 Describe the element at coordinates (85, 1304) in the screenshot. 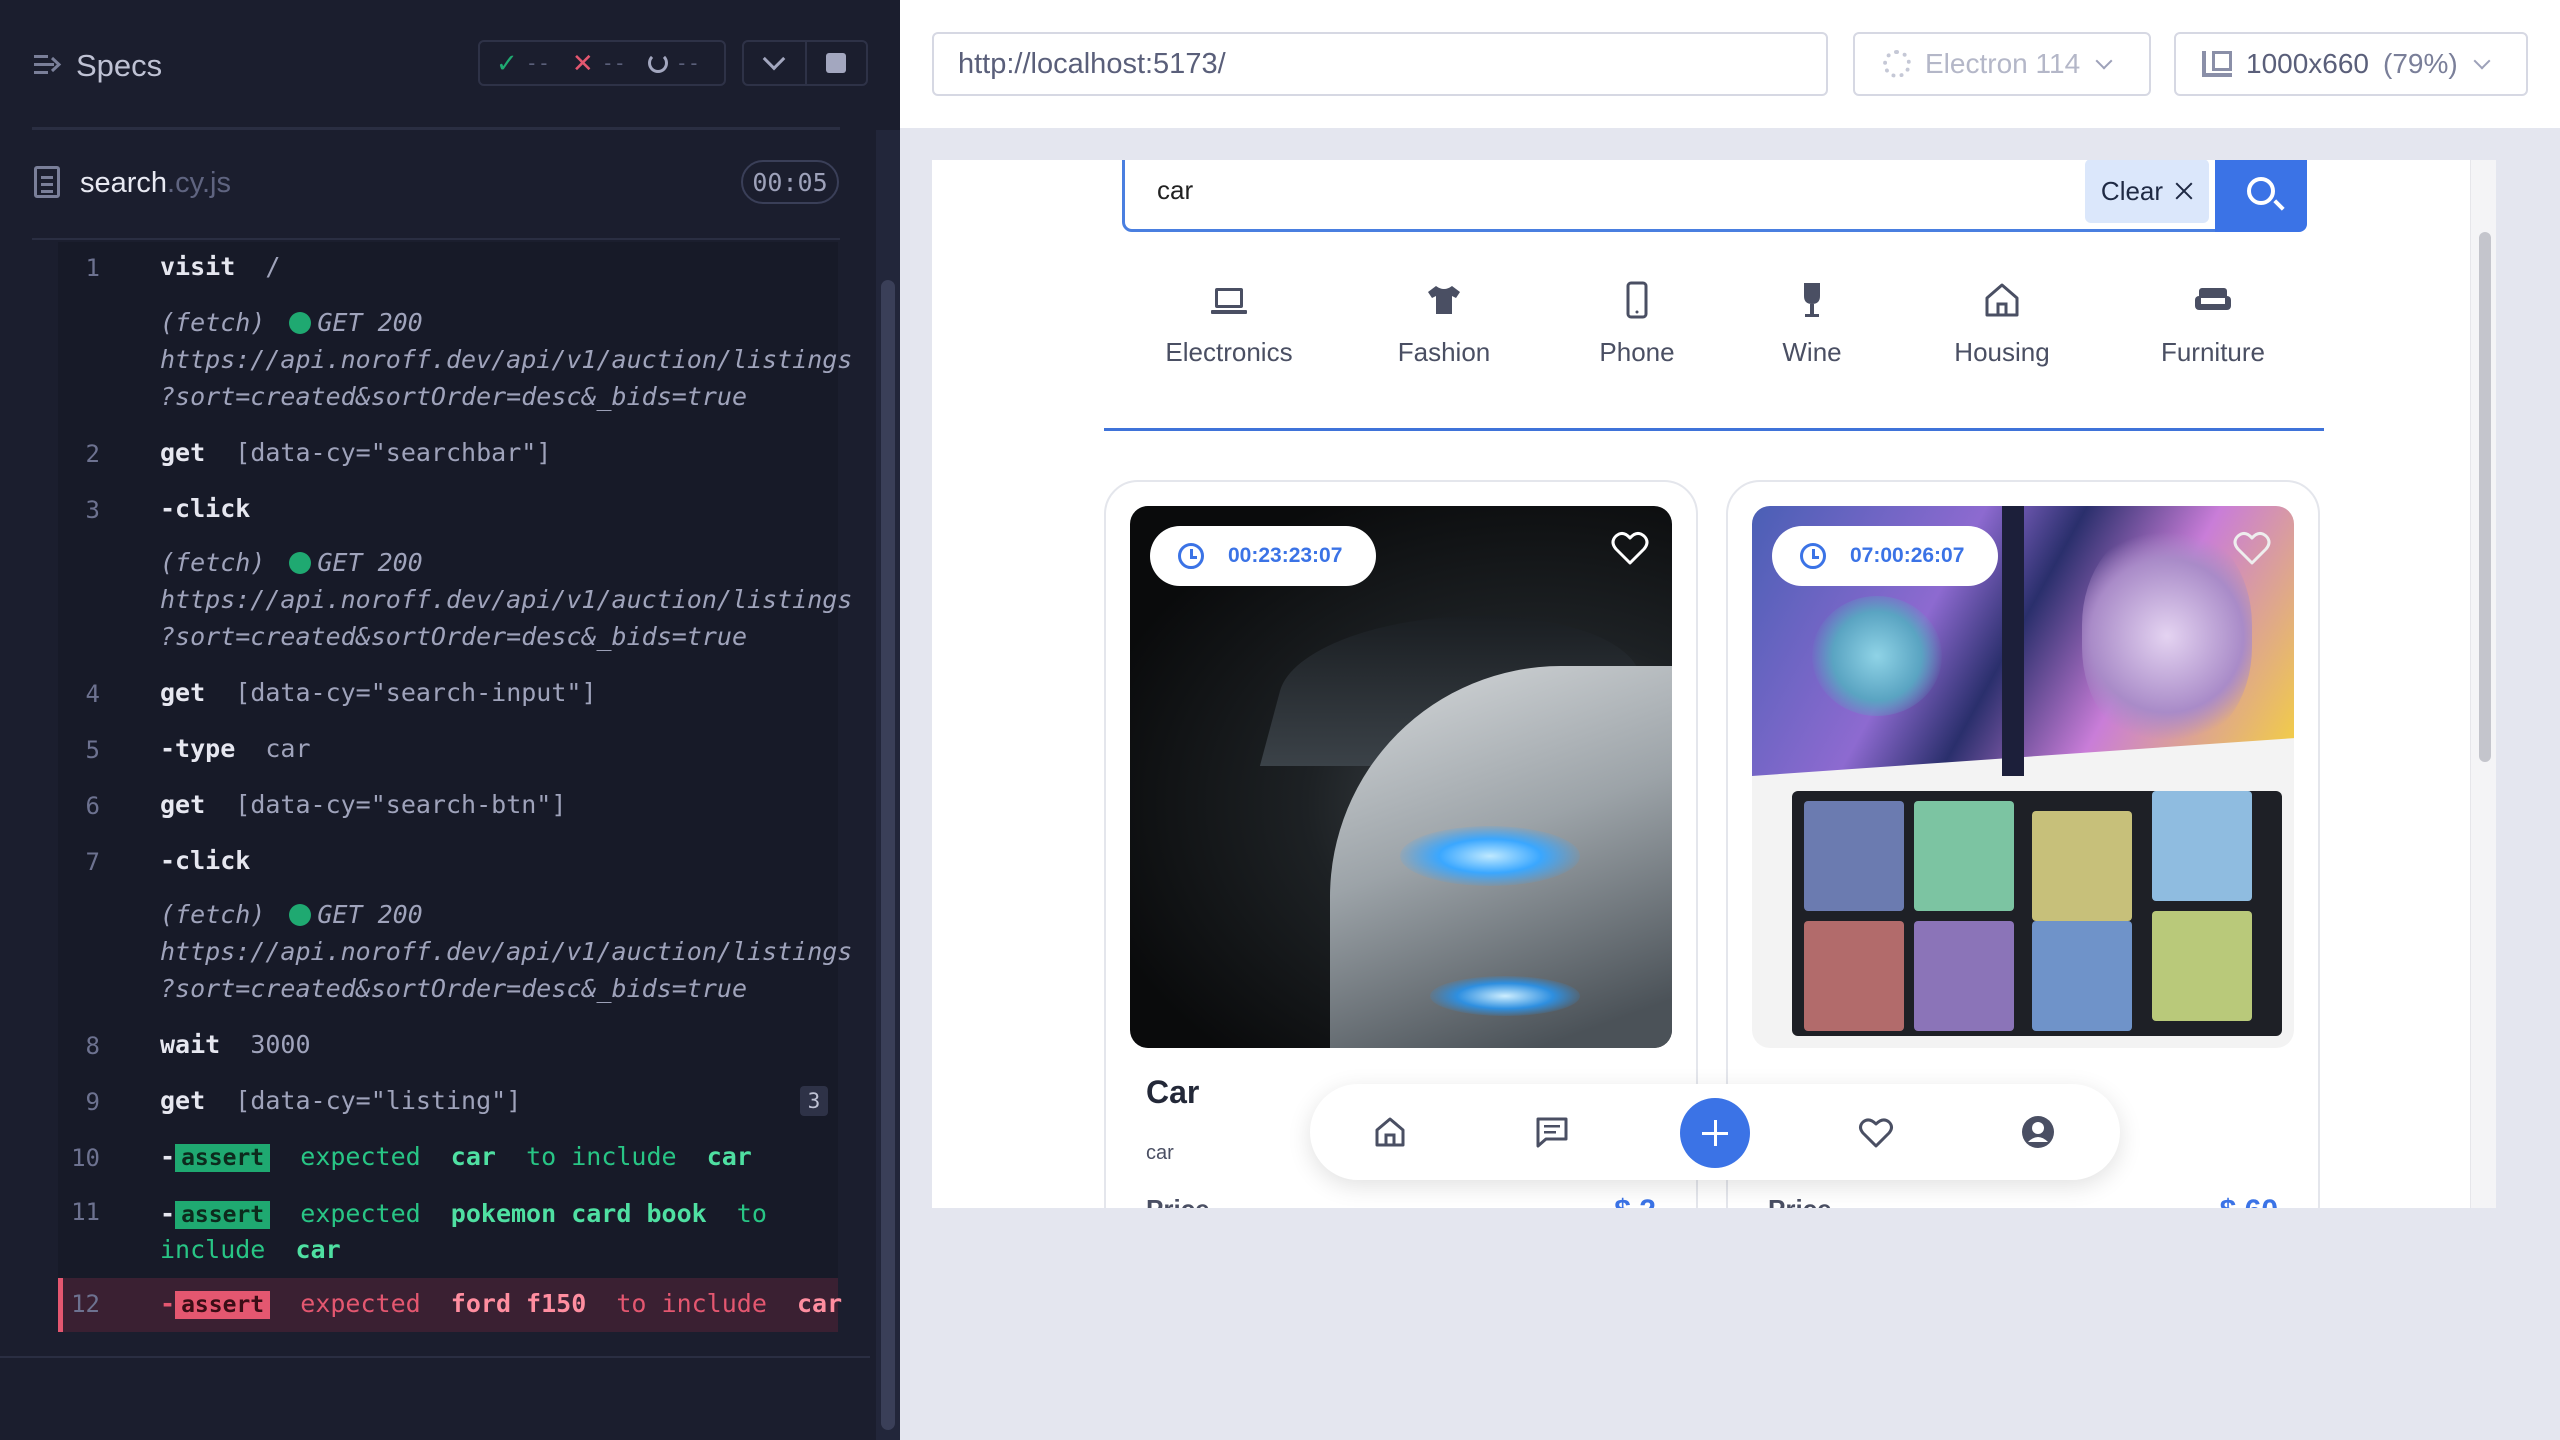

I see `command-number: 12` at that location.